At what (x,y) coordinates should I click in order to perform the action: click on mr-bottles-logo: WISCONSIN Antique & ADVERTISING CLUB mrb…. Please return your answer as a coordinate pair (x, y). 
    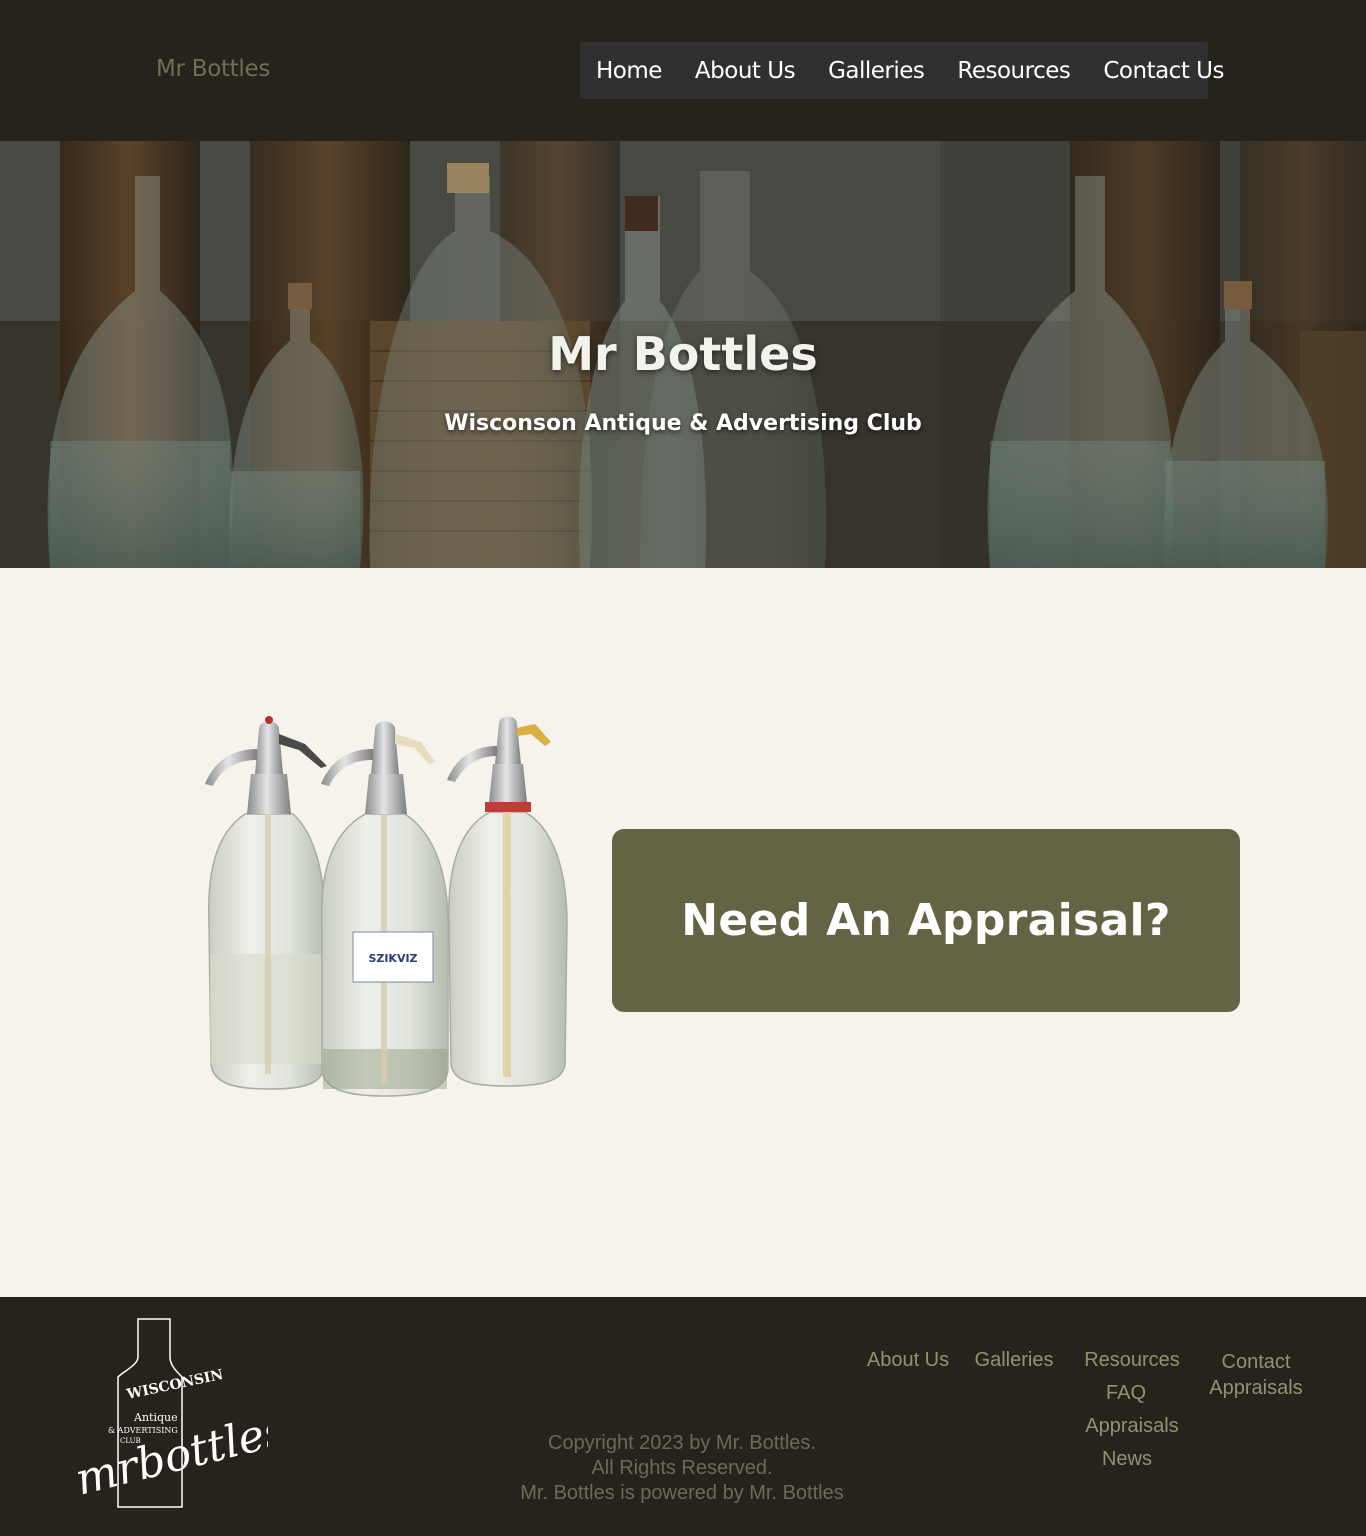
    Looking at the image, I should click on (173, 1414).